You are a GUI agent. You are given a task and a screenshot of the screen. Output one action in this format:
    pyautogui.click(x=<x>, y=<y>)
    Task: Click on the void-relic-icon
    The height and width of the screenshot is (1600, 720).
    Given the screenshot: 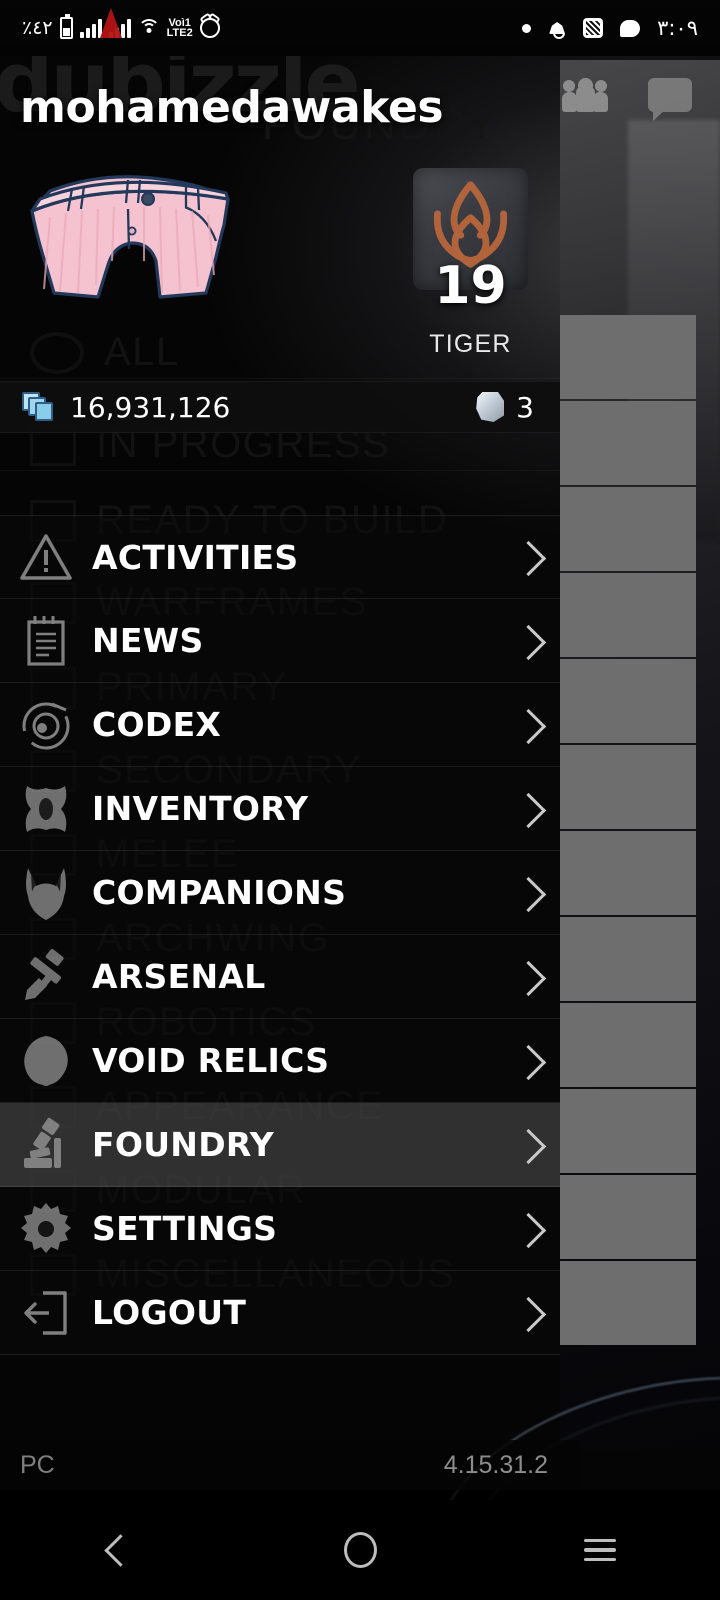 What is the action you would take?
    pyautogui.click(x=46, y=1061)
    